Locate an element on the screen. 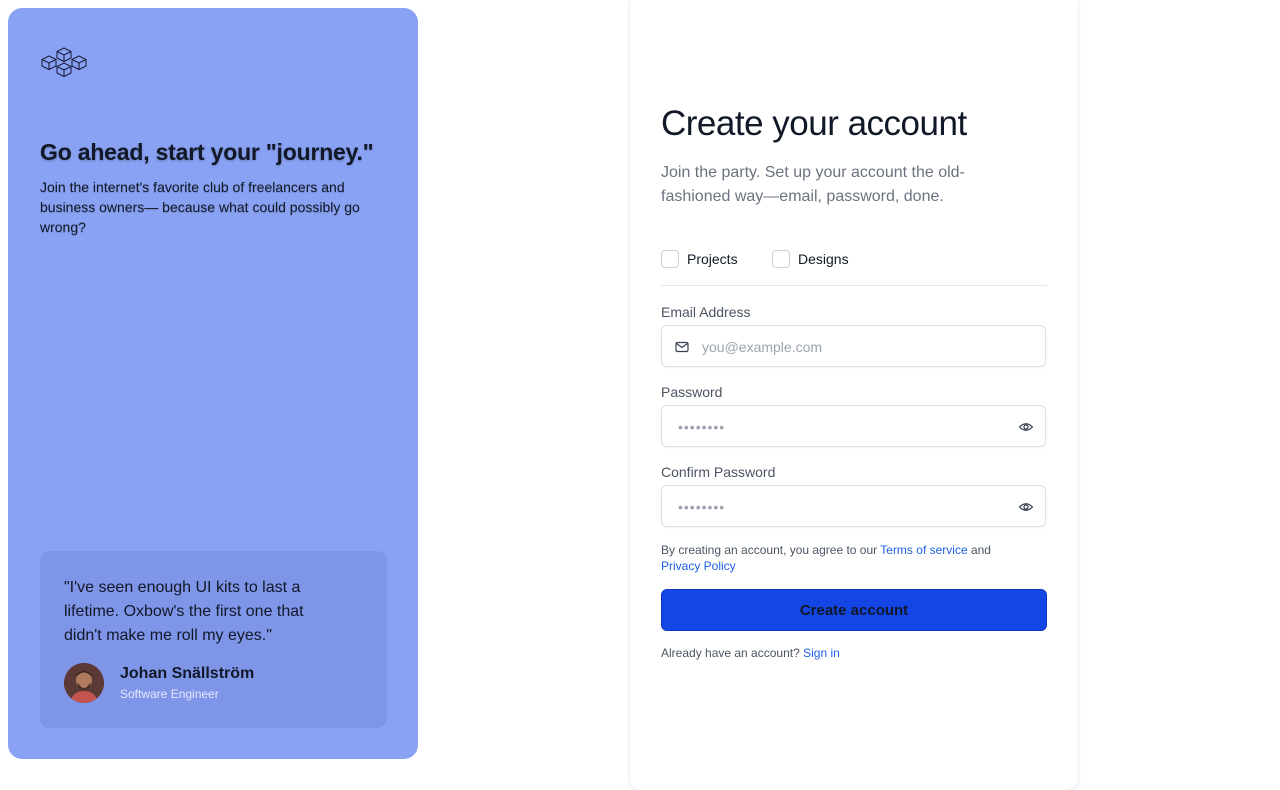  password-label: Password is located at coordinates (692, 392).